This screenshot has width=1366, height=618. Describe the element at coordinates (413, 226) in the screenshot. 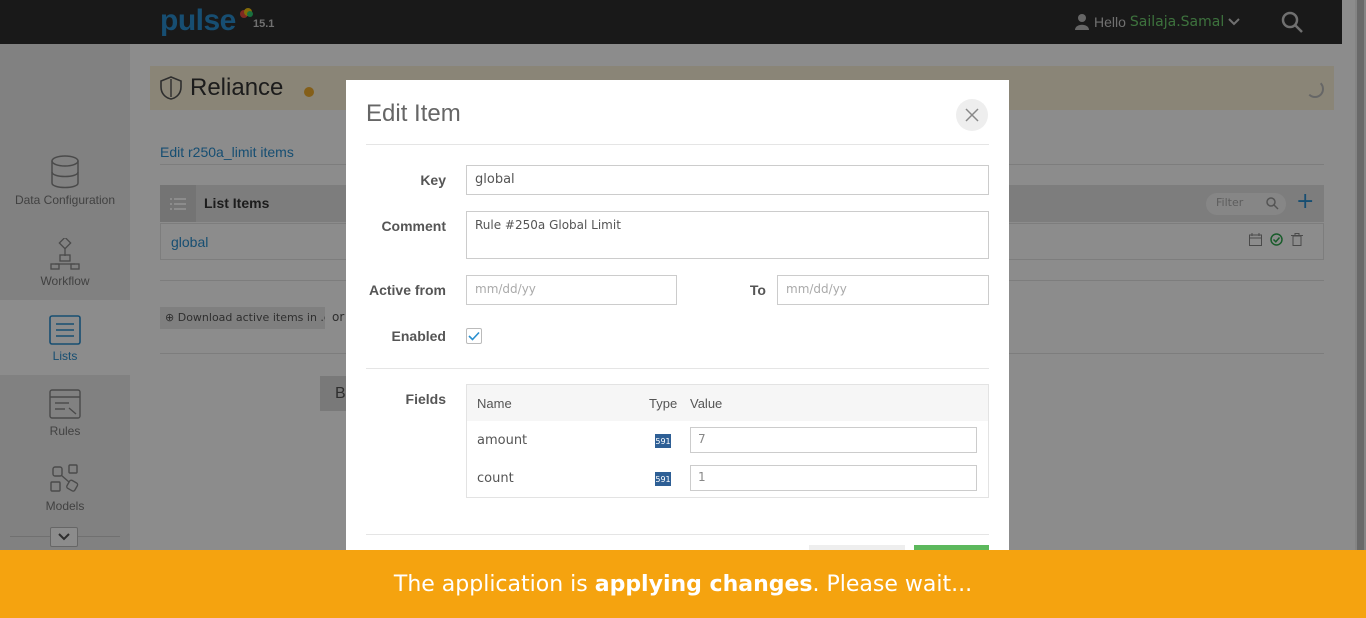

I see `comment-label: Comment` at that location.